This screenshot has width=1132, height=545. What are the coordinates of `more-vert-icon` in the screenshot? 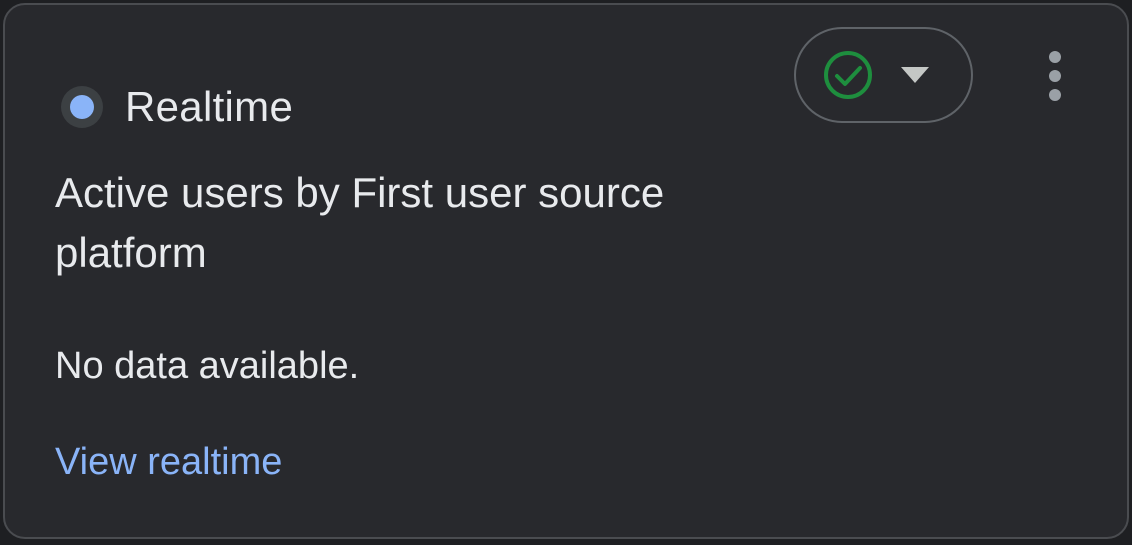 It's located at (1055, 76).